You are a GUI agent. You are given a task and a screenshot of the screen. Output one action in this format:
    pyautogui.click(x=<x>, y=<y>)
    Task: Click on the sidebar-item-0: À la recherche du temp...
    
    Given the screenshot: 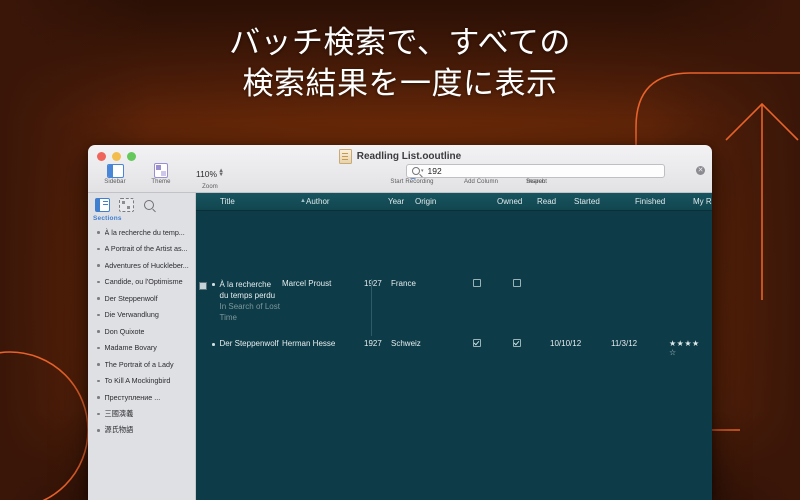 What is the action you would take?
    pyautogui.click(x=141, y=232)
    